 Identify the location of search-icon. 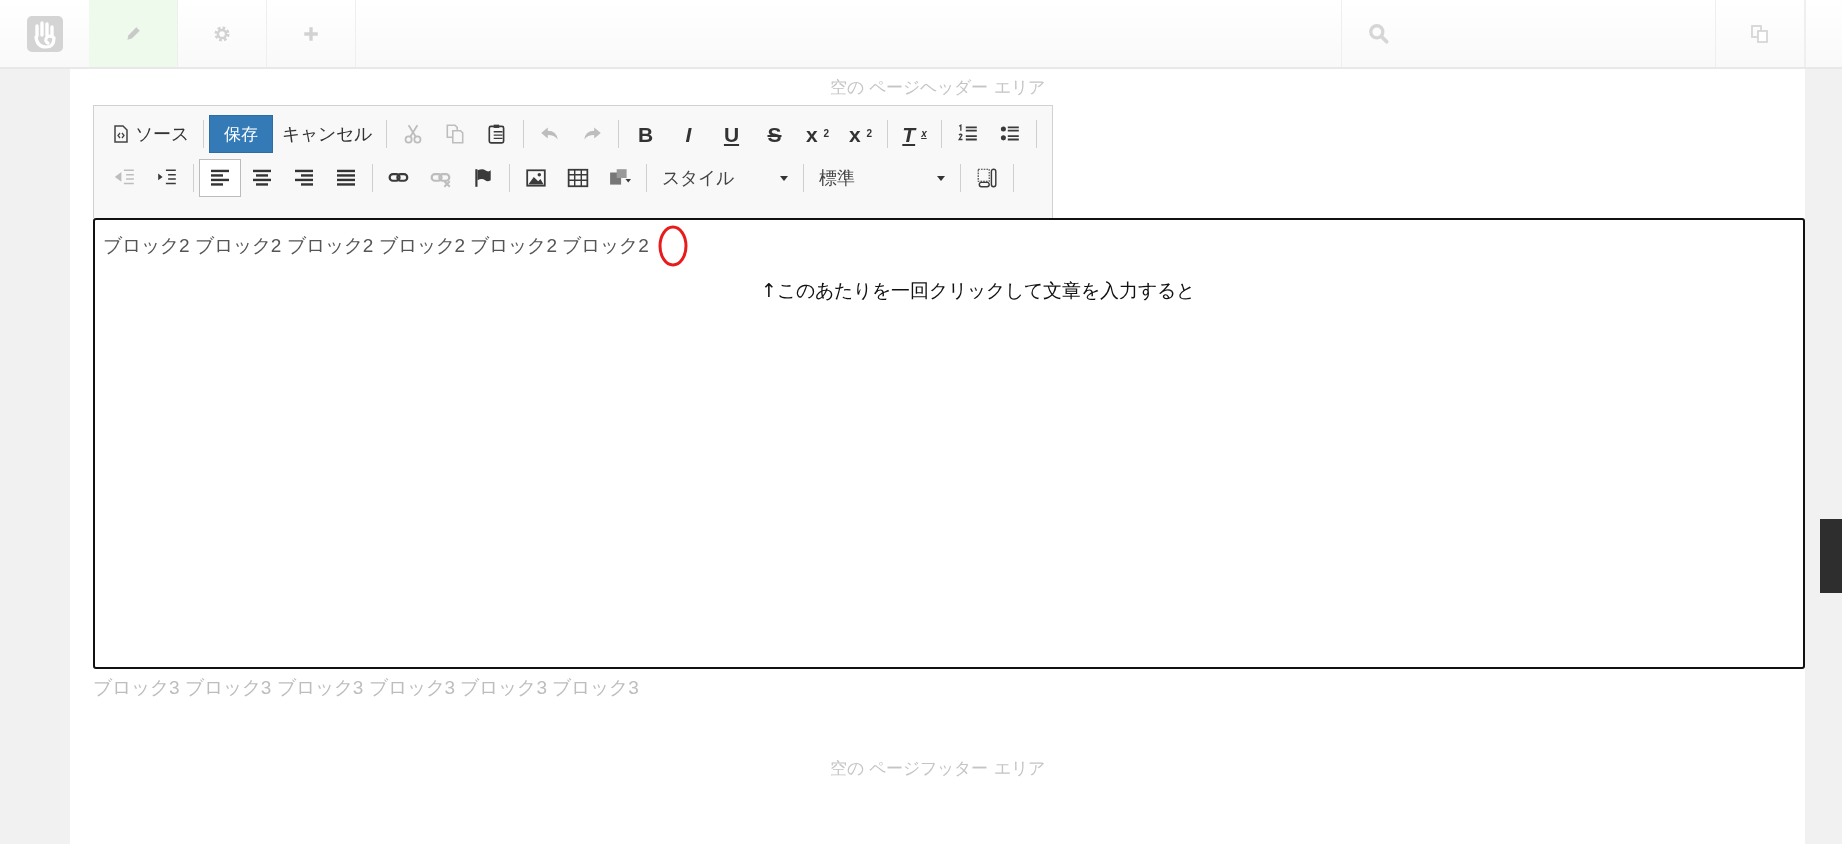
(1379, 33).